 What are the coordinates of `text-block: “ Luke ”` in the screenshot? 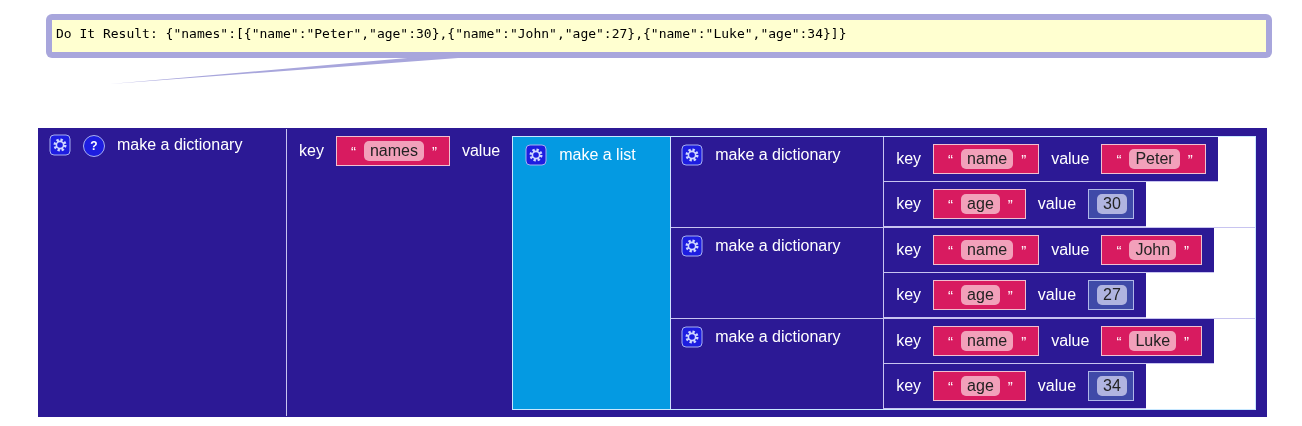 It's located at (1152, 341).